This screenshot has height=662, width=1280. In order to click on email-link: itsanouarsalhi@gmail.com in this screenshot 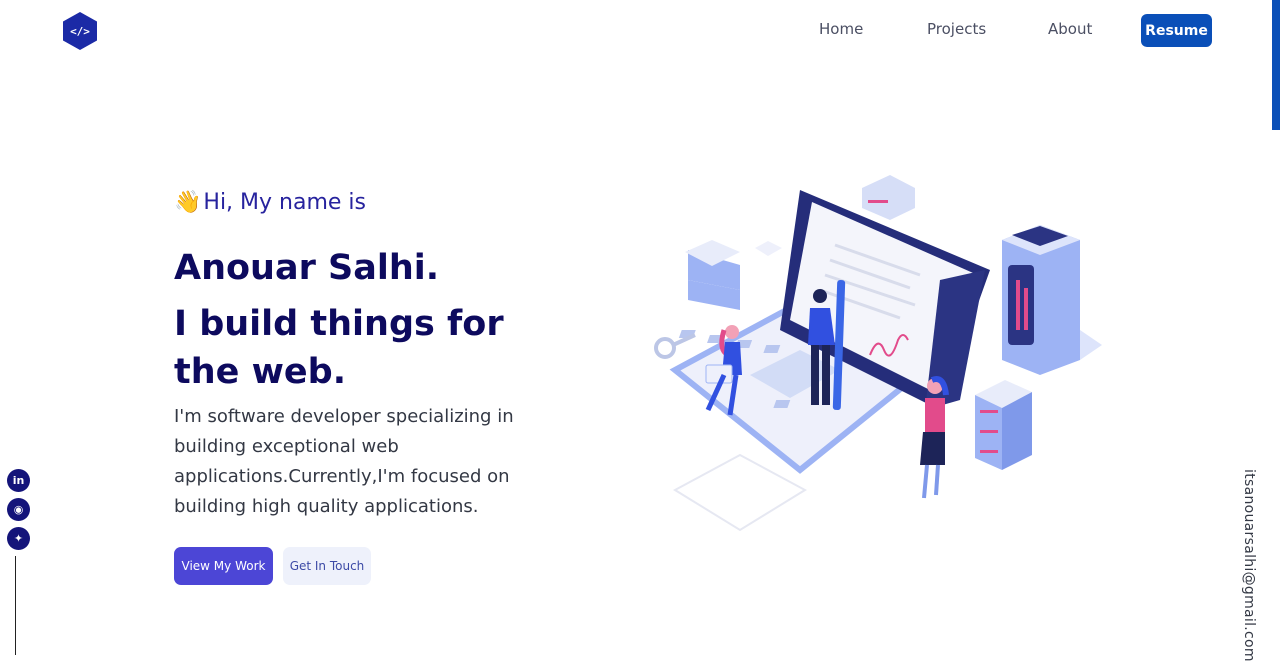, I will do `click(1249, 565)`.